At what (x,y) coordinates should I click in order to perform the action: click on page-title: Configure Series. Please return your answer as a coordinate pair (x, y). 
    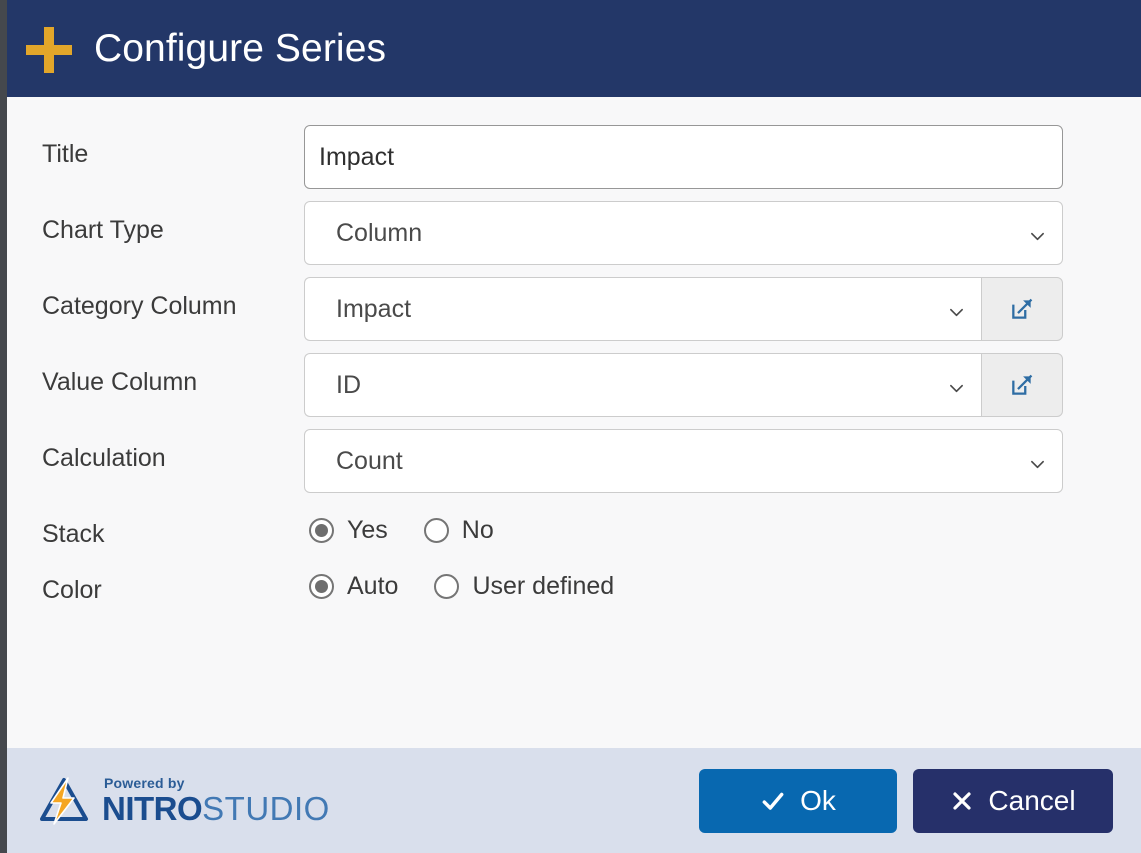
    Looking at the image, I should click on (240, 48).